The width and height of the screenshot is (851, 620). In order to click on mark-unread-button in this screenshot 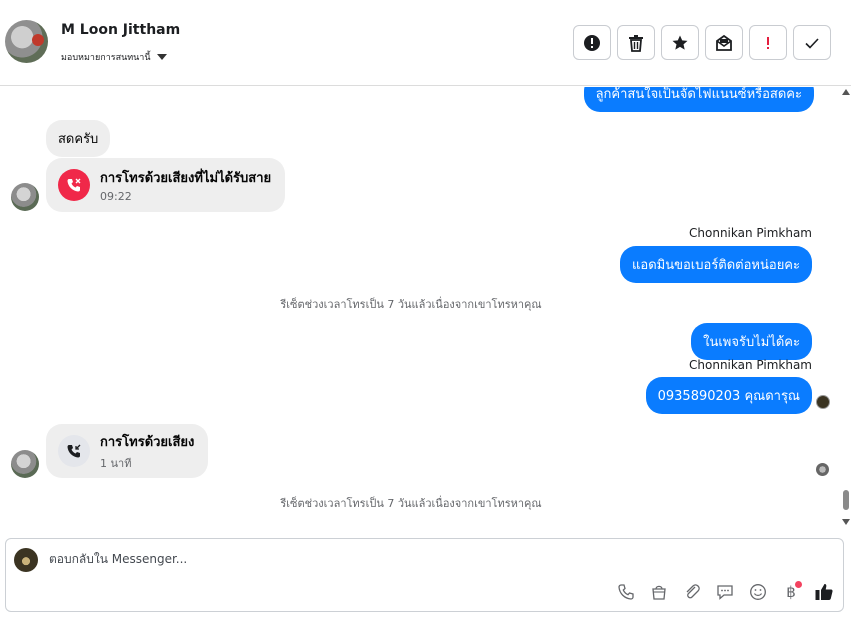, I will do `click(724, 42)`.